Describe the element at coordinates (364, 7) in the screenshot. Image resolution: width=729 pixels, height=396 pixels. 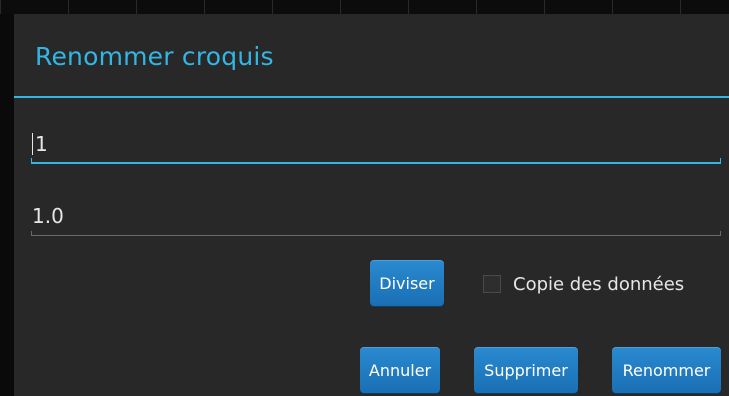
I see `background` at that location.